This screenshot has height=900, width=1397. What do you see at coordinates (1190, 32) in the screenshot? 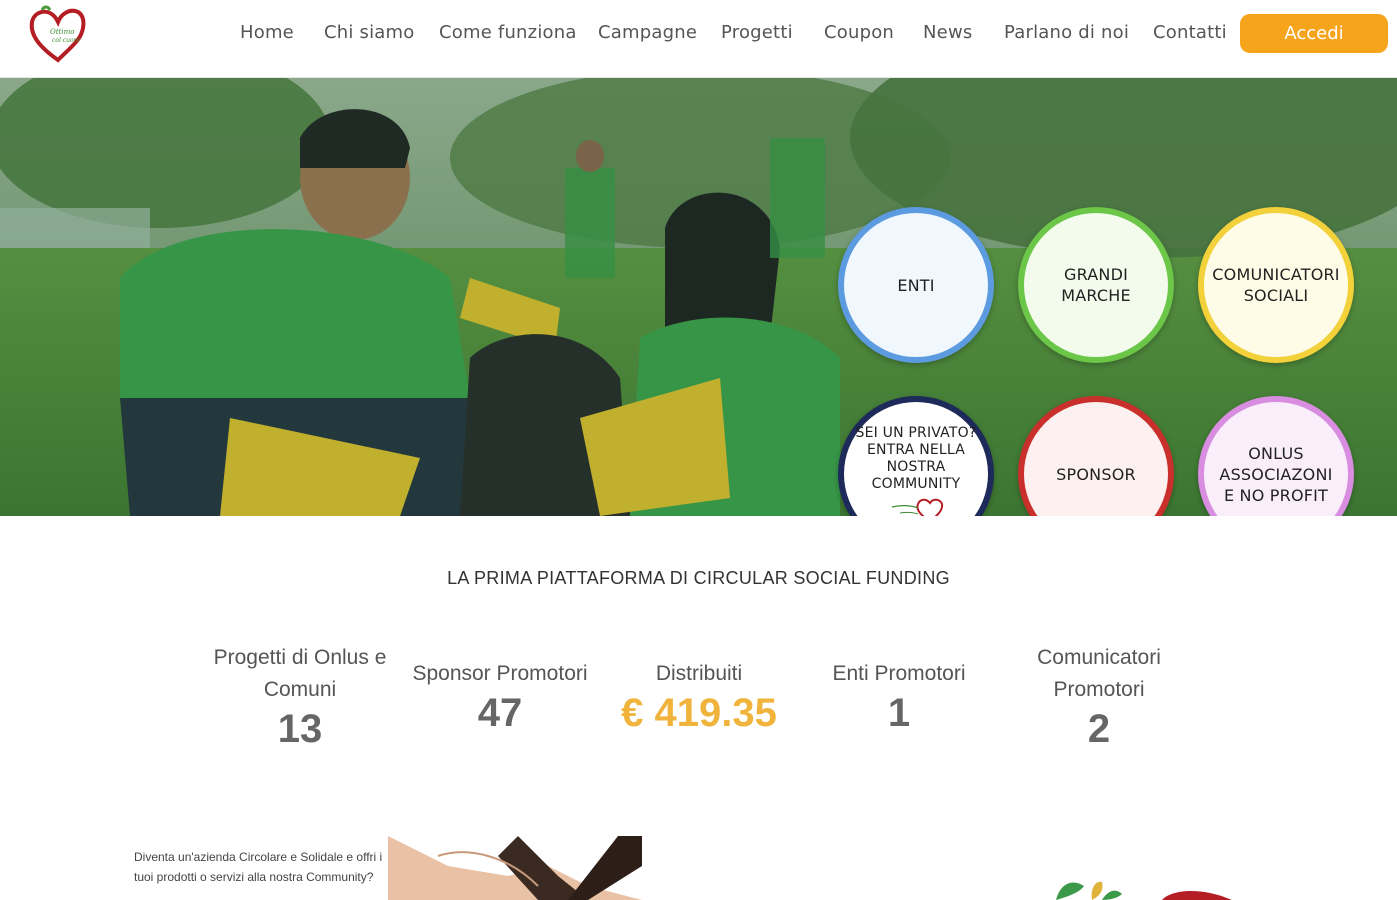
I see `nav-contatti: Contatti` at bounding box center [1190, 32].